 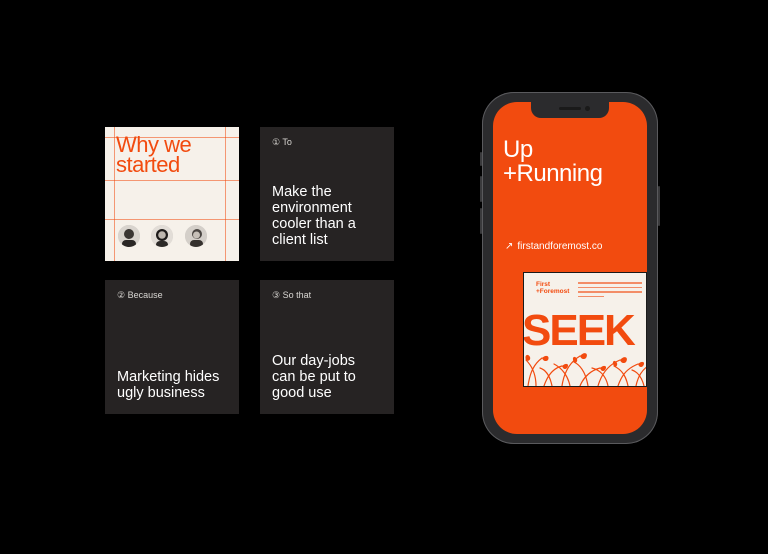 I want to click on website-link: ↗ firstandforemost.co, so click(x=553, y=246).